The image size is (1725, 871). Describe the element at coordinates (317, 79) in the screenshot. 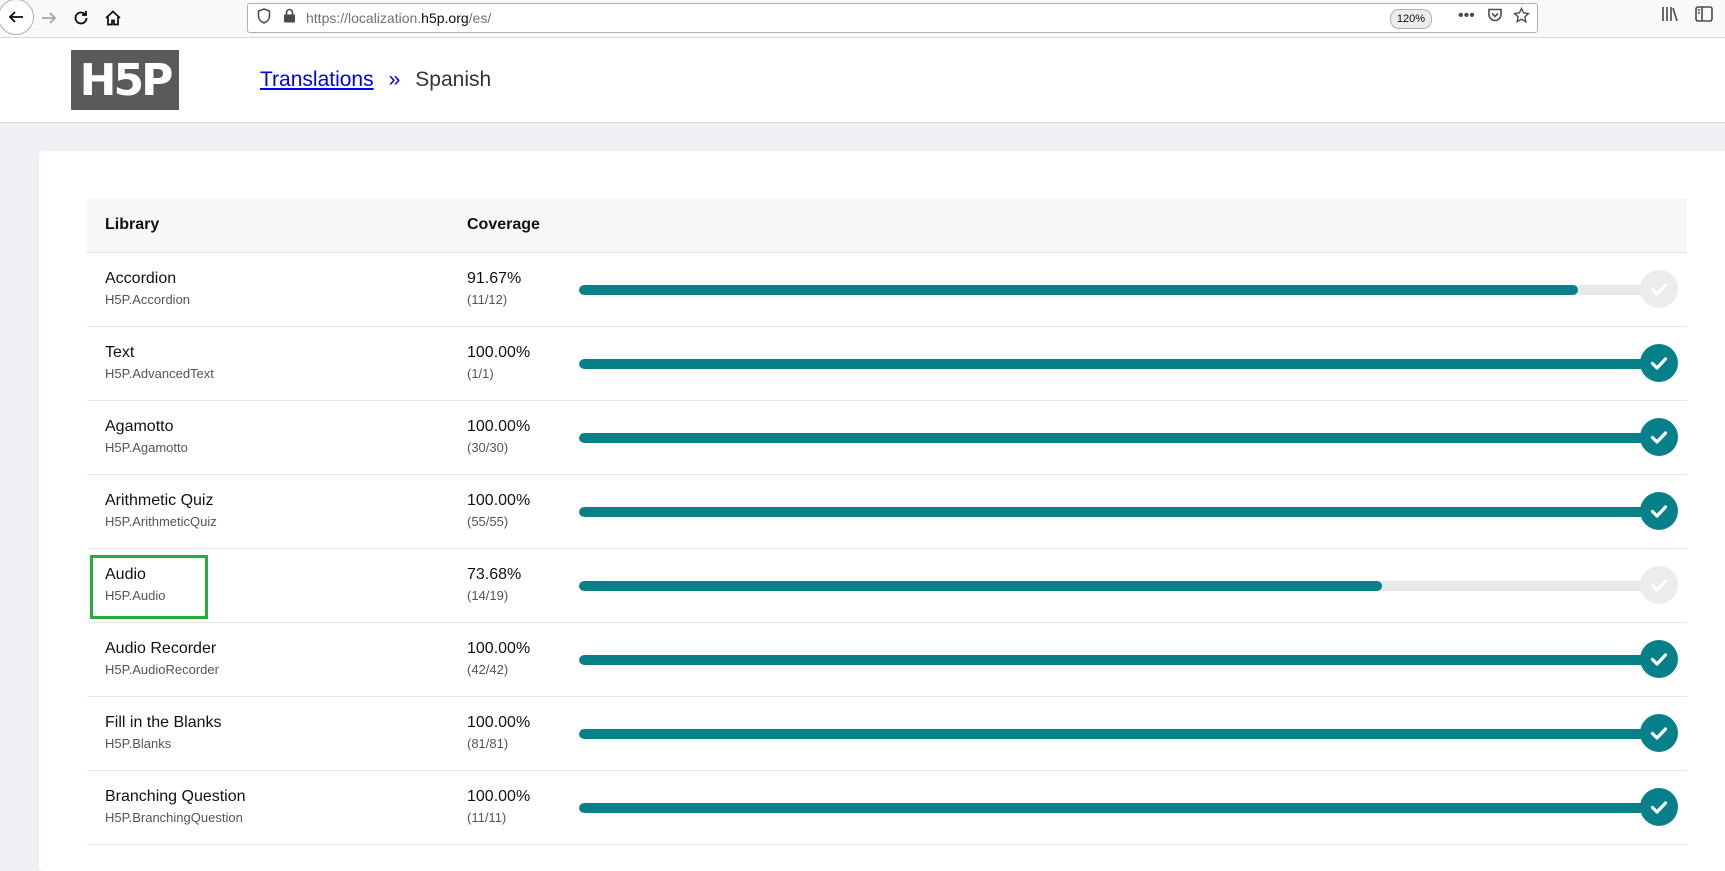

I see `breadcrumb-translations-link: Translations` at that location.